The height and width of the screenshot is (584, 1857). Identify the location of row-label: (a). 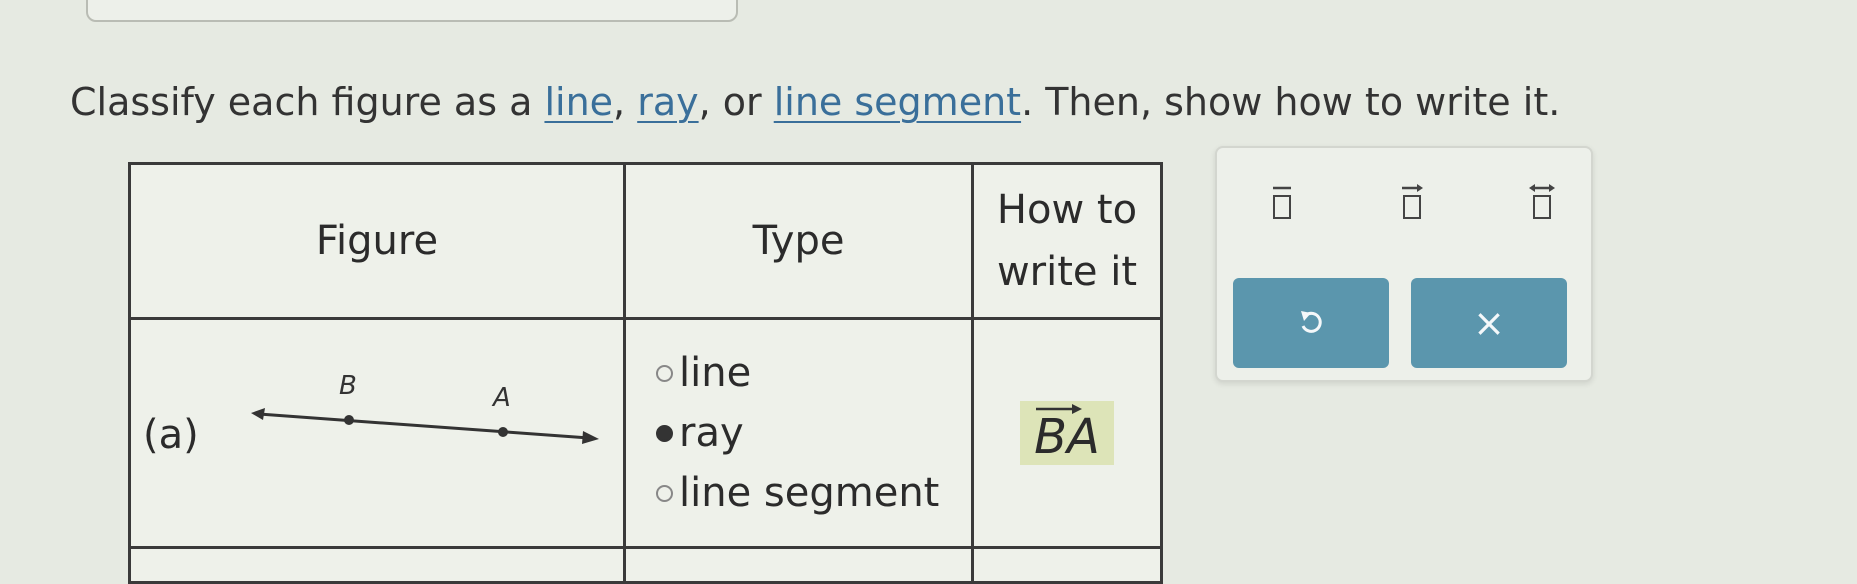
(171, 435).